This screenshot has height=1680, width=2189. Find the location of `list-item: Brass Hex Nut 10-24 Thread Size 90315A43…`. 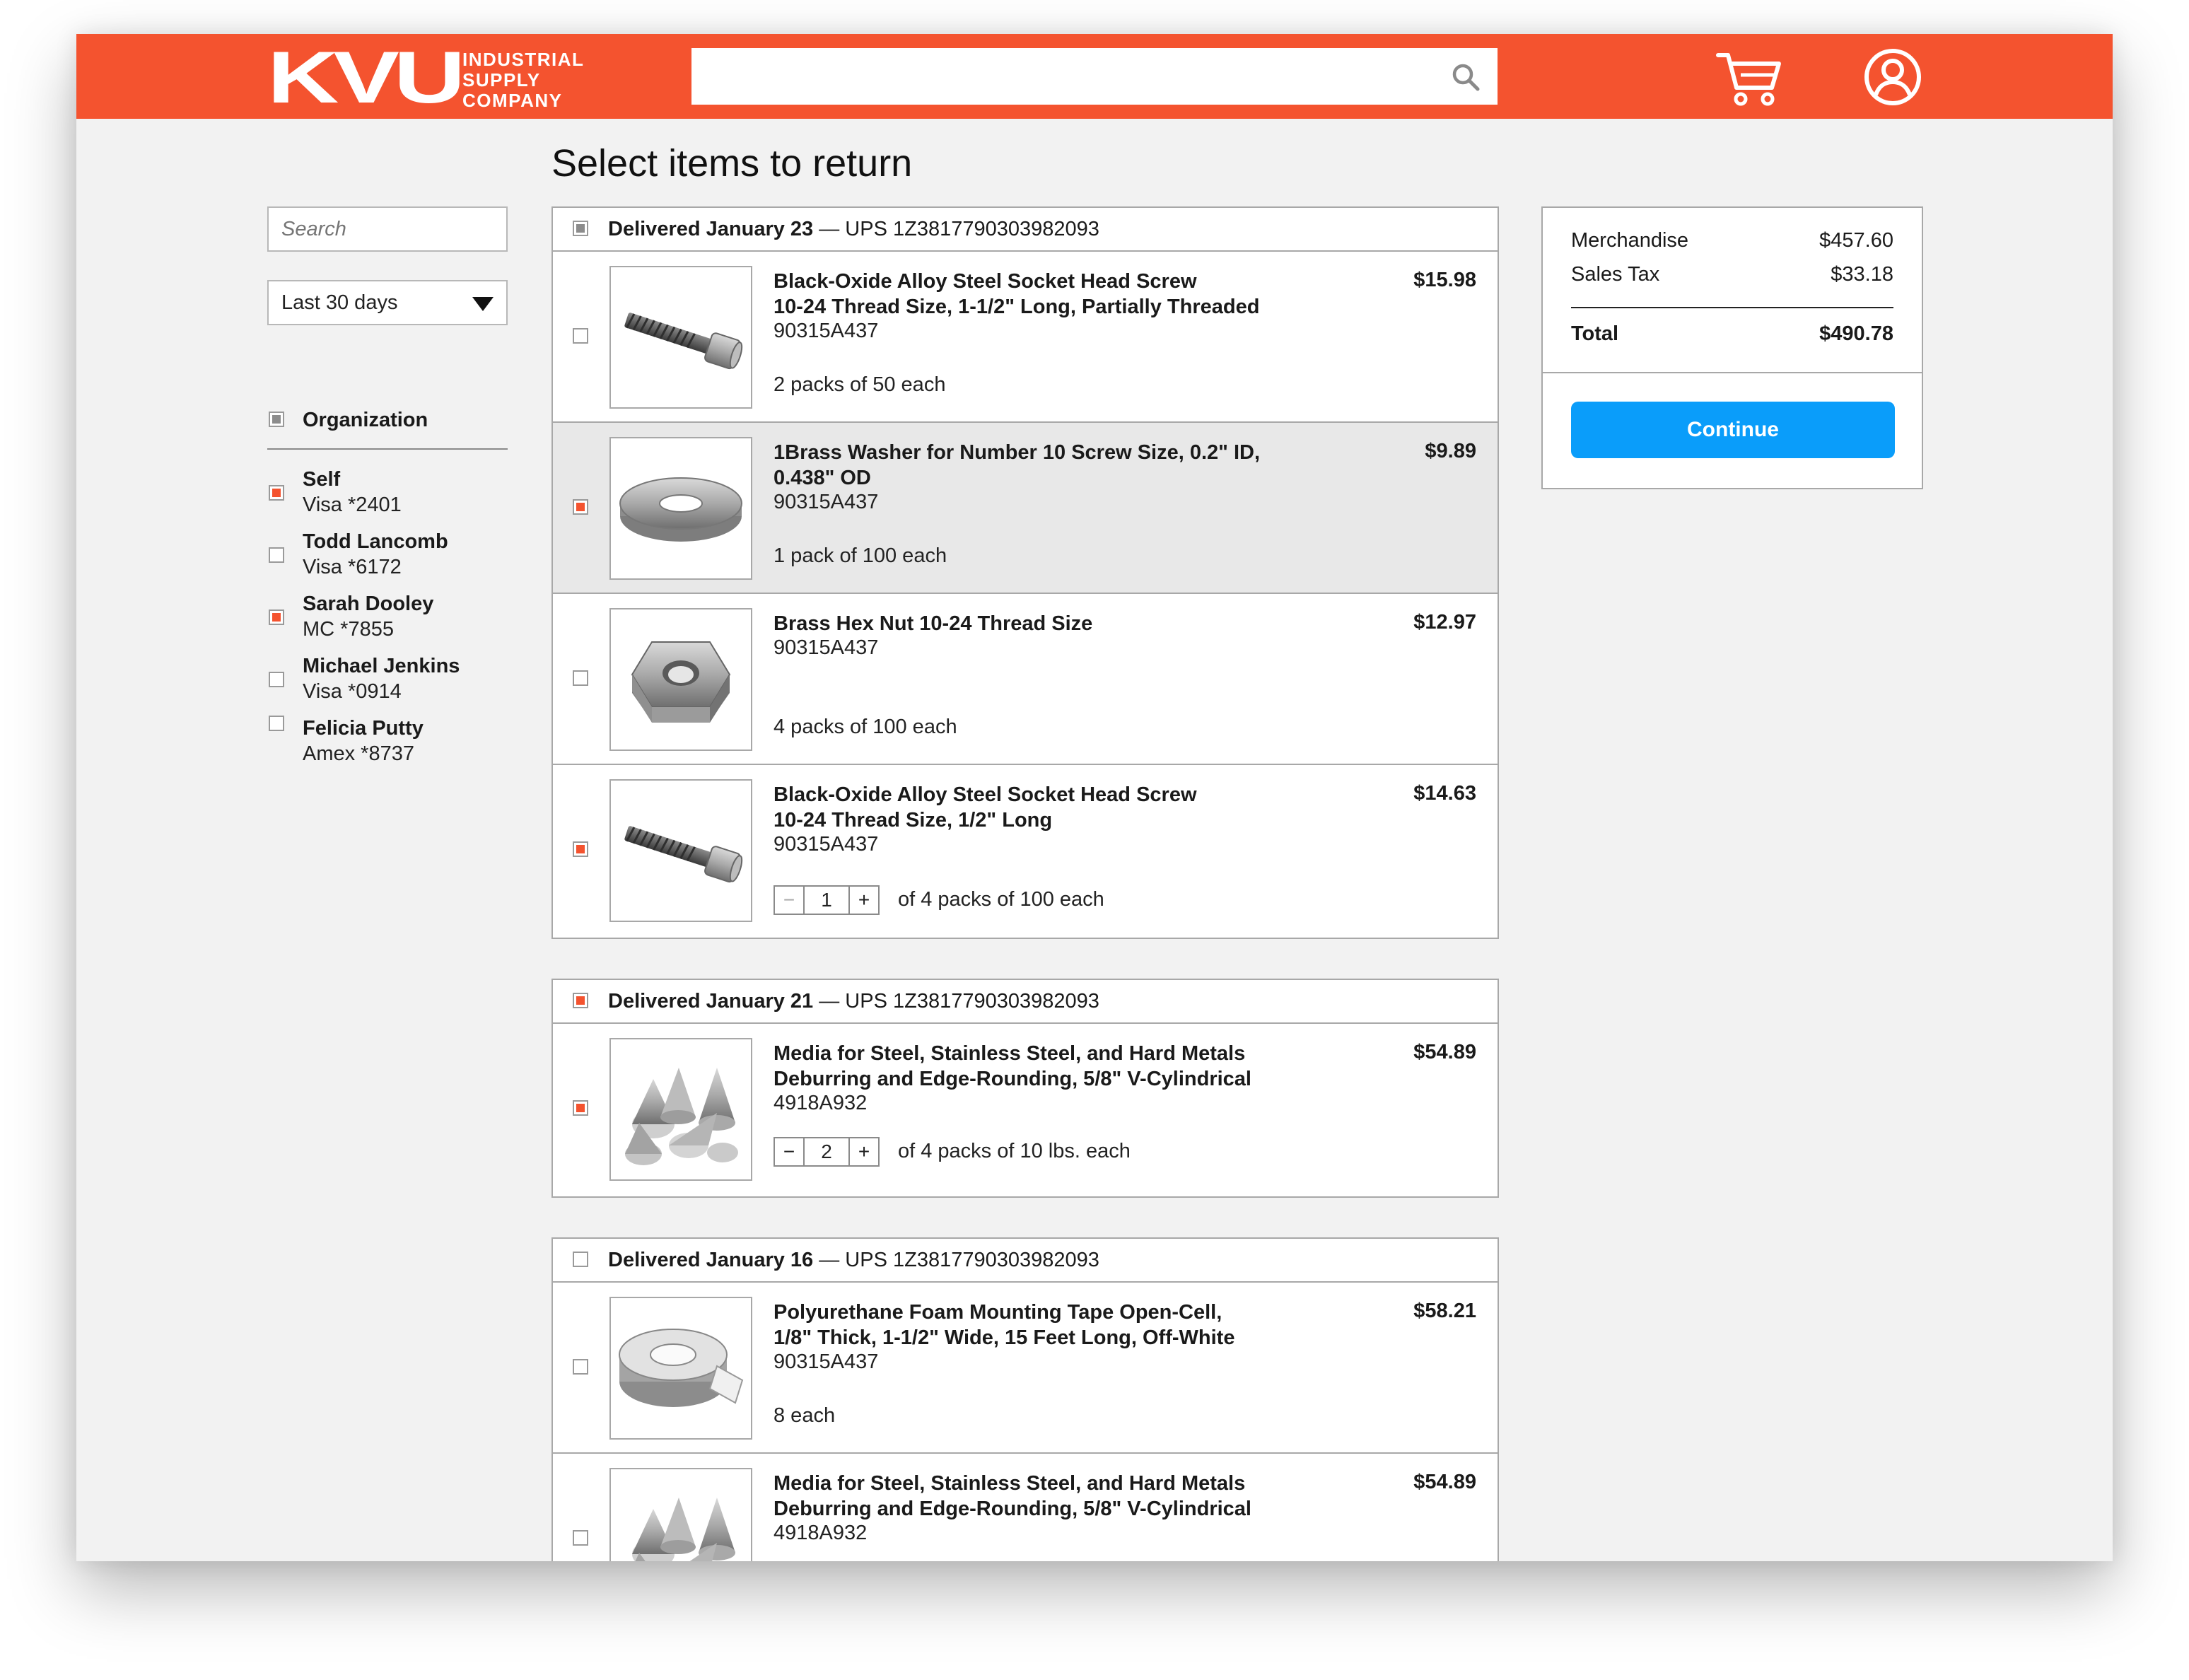

list-item: Brass Hex Nut 10-24 Thread Size 90315A43… is located at coordinates (1025, 679).